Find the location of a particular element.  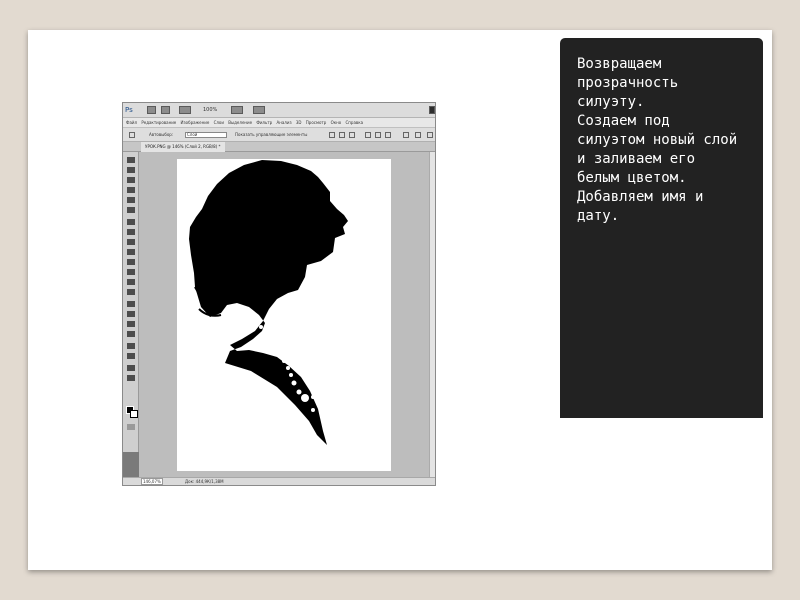

pen-tool-icon is located at coordinates (131, 304).